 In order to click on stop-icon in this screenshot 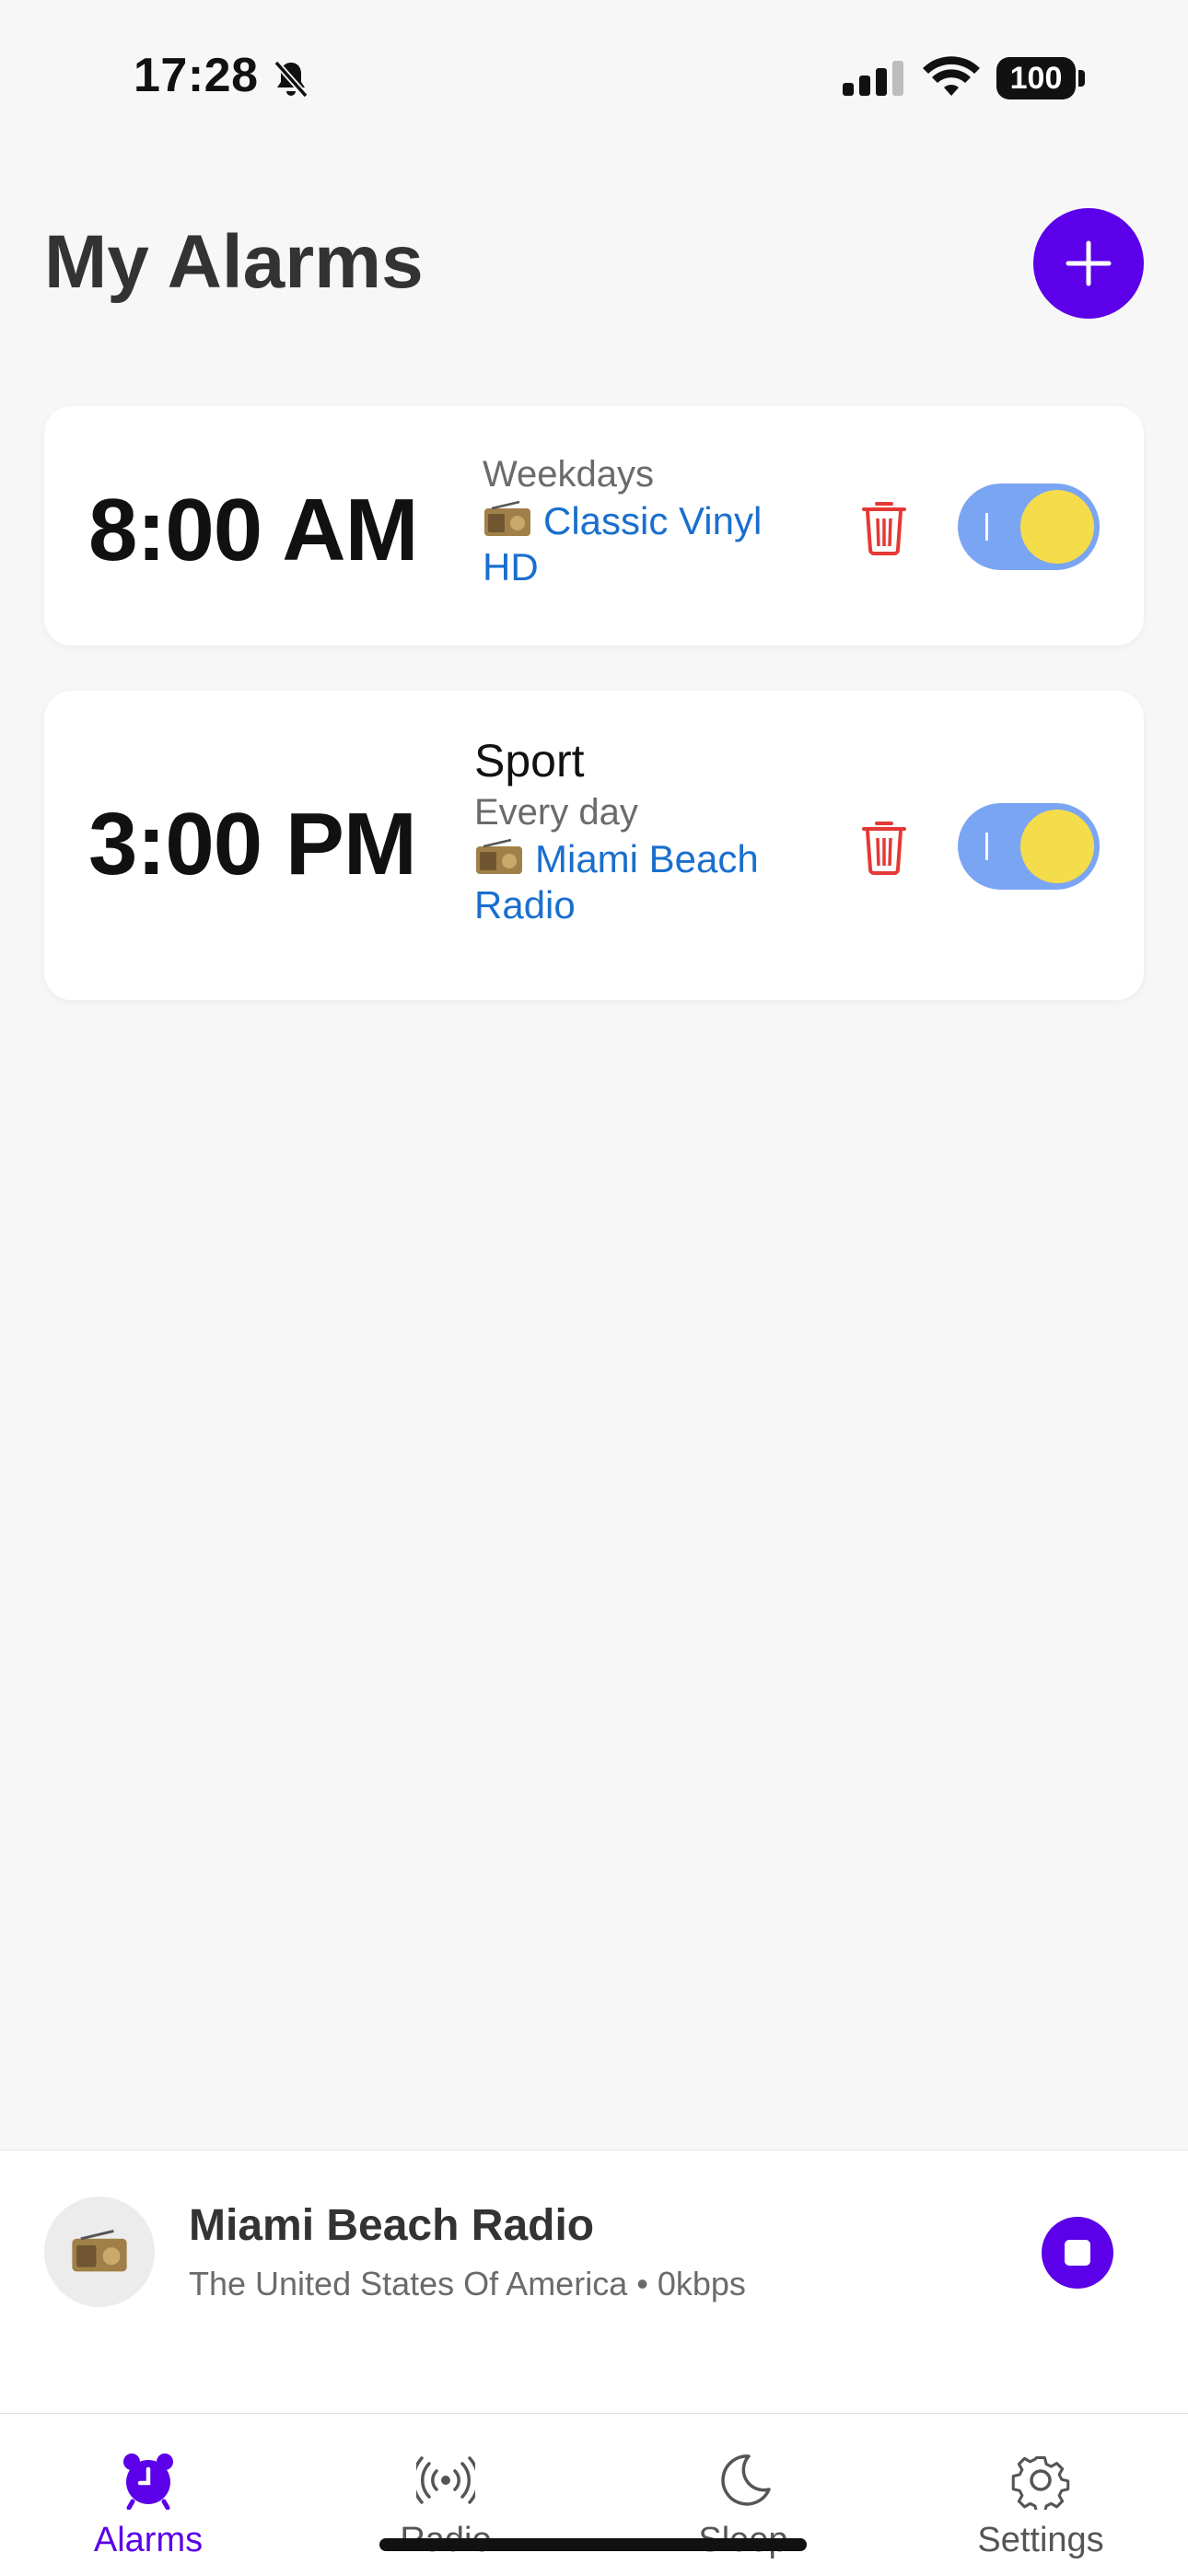, I will do `click(1077, 2253)`.